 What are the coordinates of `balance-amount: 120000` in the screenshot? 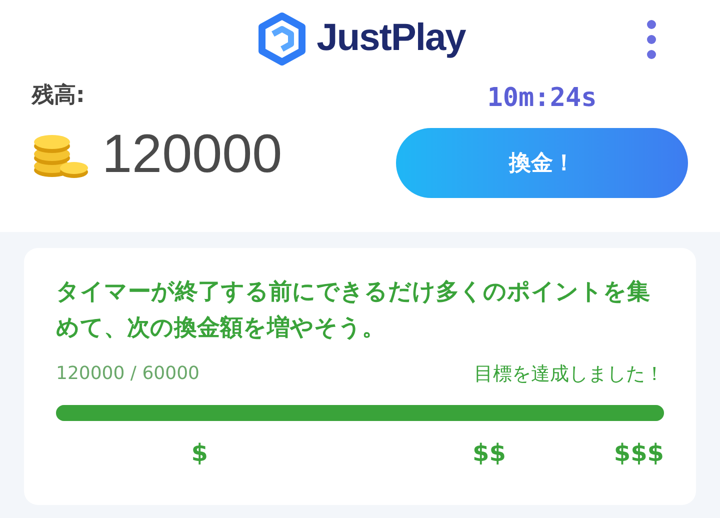 It's located at (192, 154).